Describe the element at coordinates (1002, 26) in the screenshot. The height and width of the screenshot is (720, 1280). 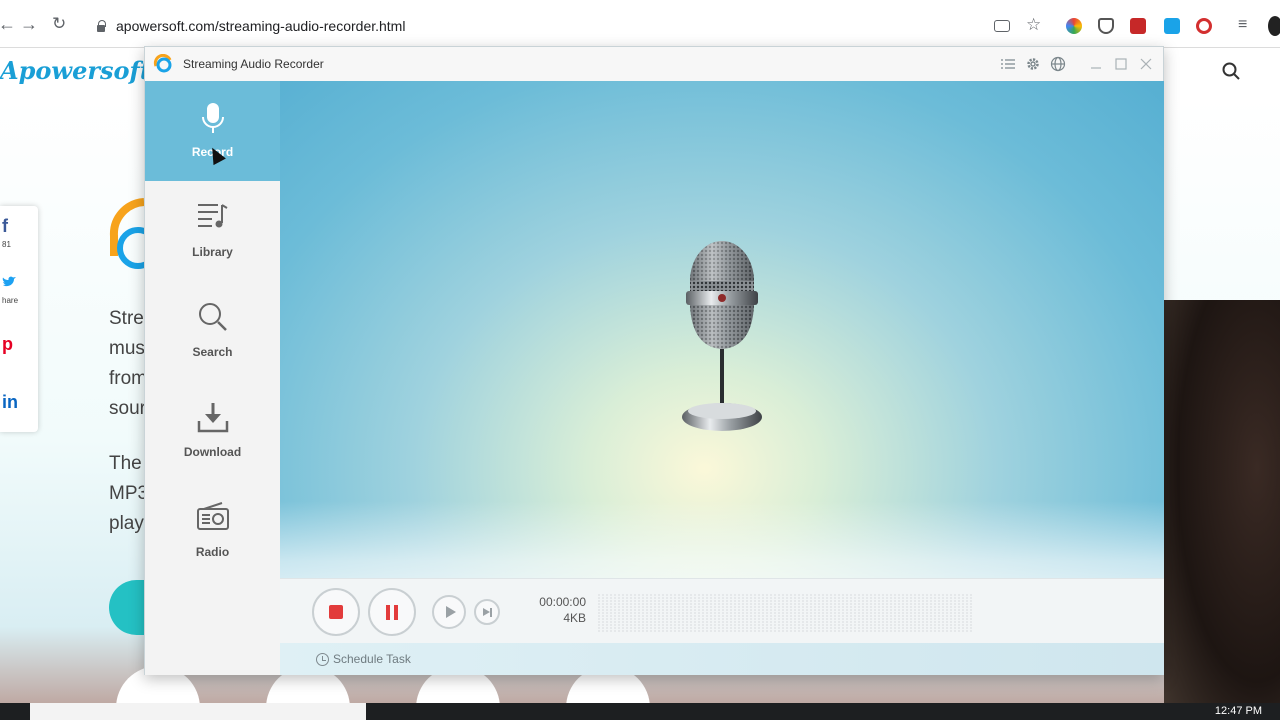
I see `cast-icon` at that location.